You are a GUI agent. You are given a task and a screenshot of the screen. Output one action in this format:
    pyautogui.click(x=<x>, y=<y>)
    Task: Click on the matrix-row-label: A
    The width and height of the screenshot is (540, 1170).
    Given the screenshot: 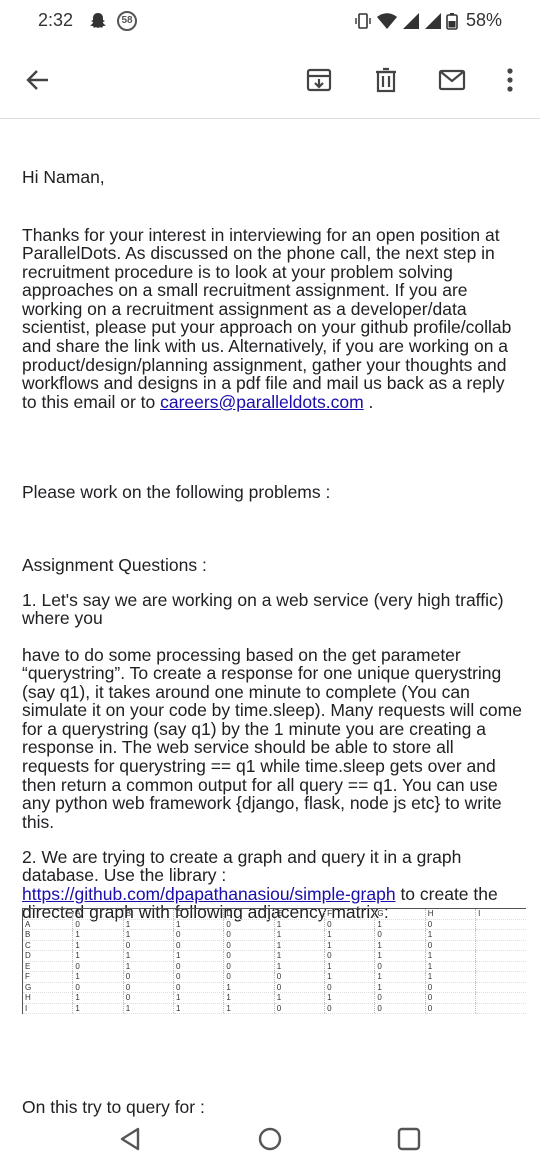 What is the action you would take?
    pyautogui.click(x=47, y=924)
    